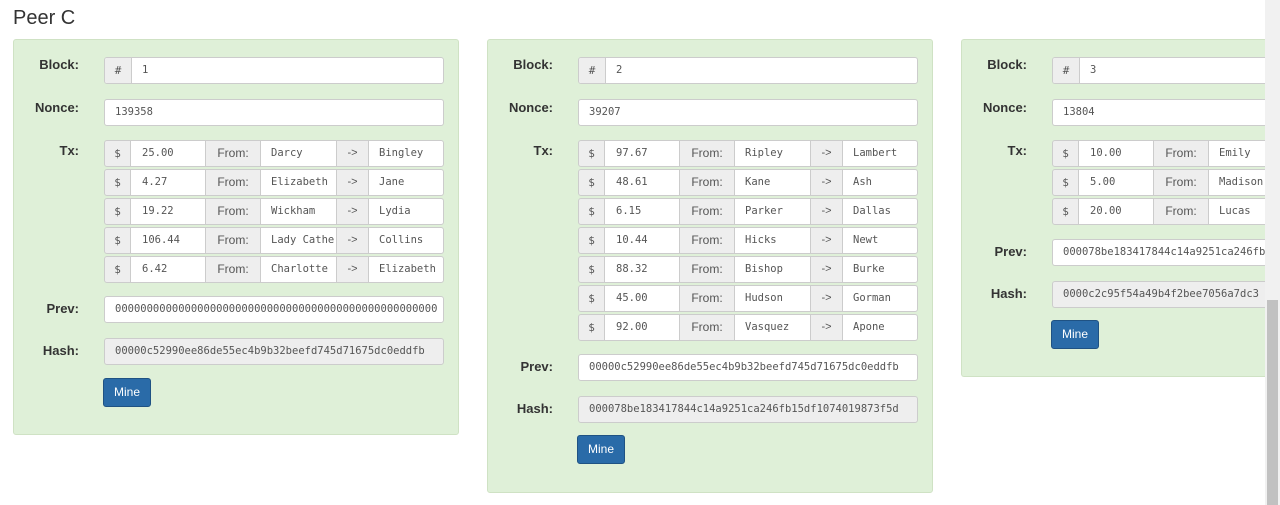  What do you see at coordinates (880, 153) in the screenshot?
I see `tx-recipient-input: Lambert` at bounding box center [880, 153].